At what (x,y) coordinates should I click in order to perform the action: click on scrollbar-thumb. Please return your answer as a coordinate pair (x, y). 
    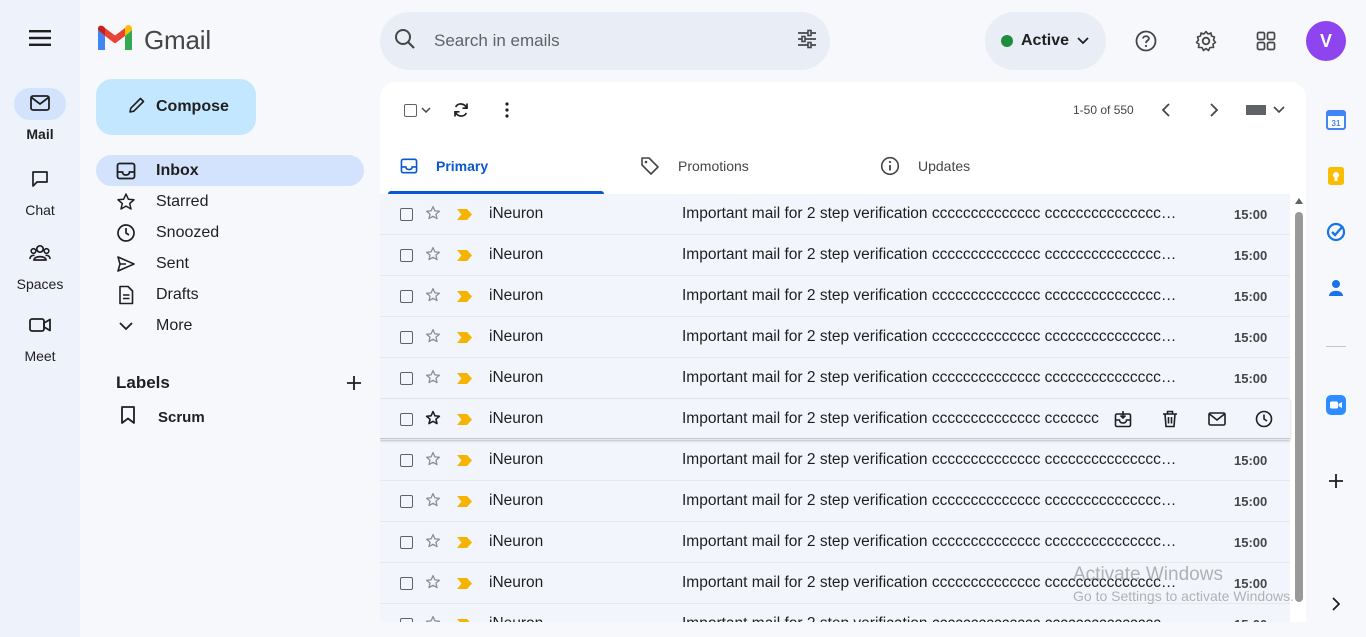
    Looking at the image, I should click on (1299, 407).